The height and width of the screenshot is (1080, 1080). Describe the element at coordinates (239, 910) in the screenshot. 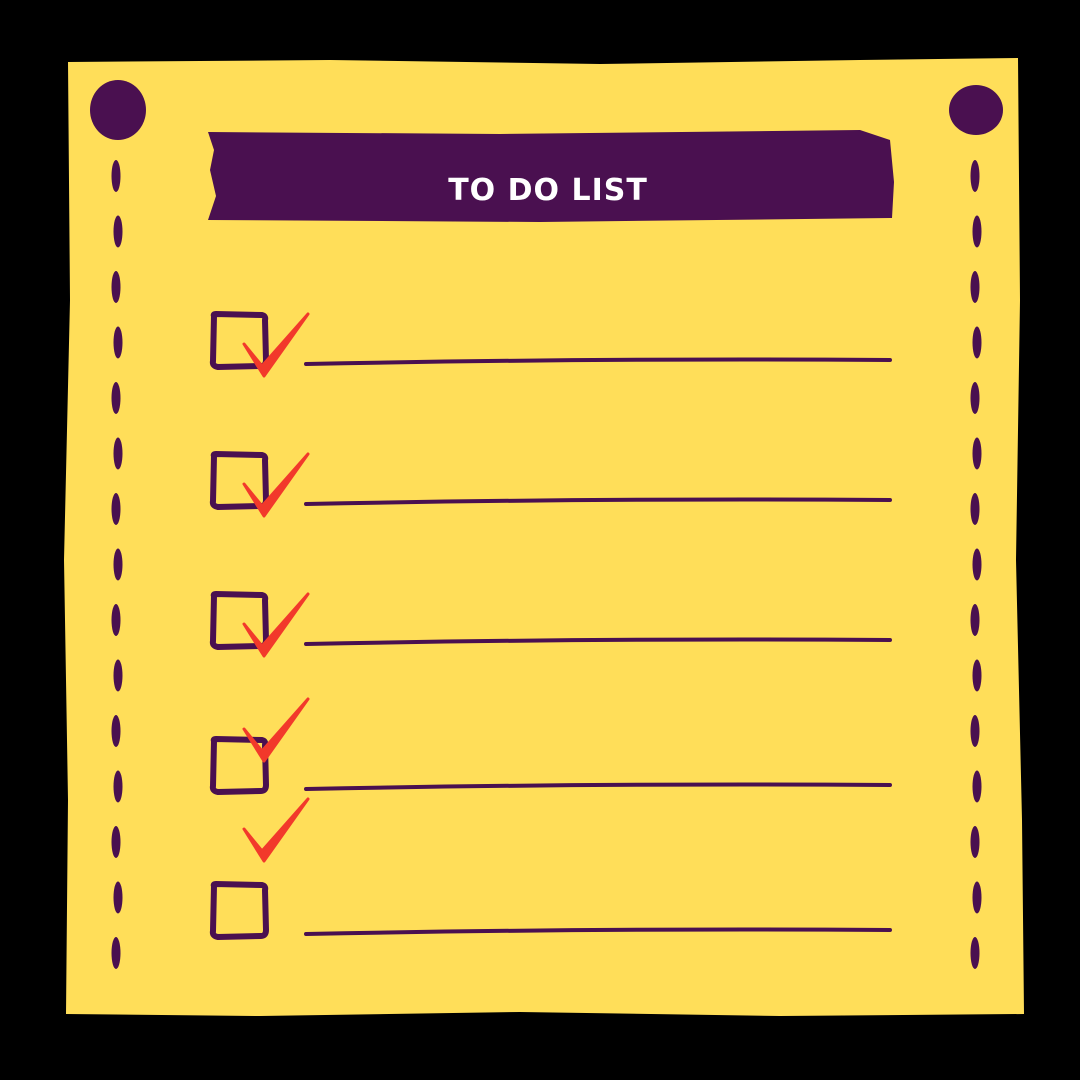

I see `checkbox-icon` at that location.